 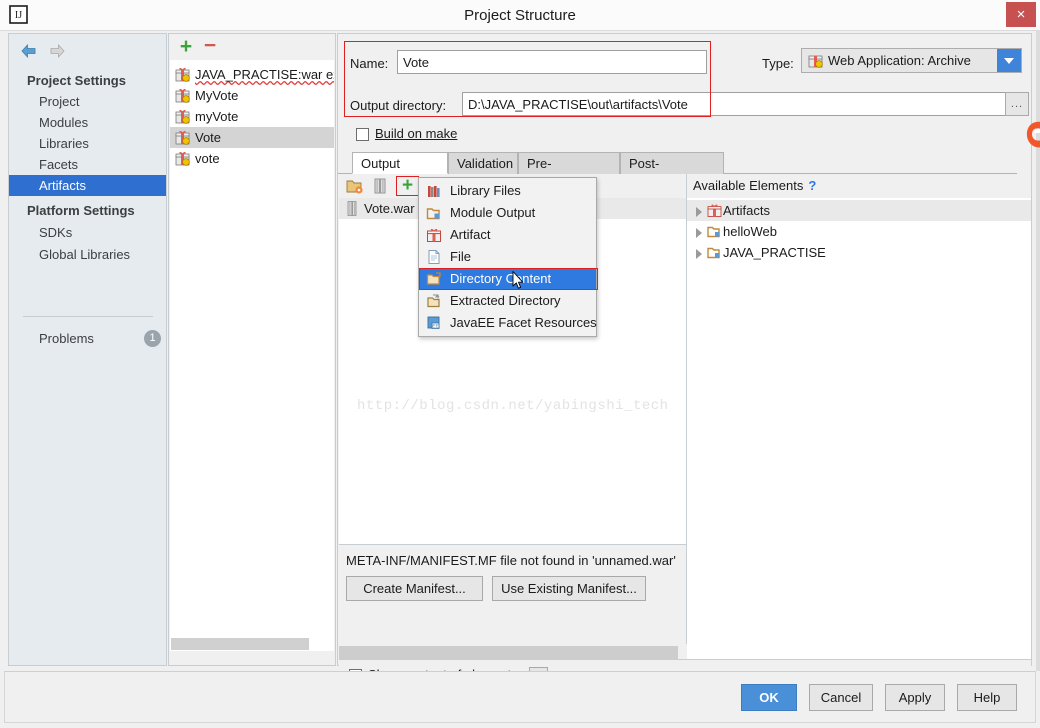 What do you see at coordinates (859, 186) in the screenshot?
I see `available-elements-header: Available Elements?` at bounding box center [859, 186].